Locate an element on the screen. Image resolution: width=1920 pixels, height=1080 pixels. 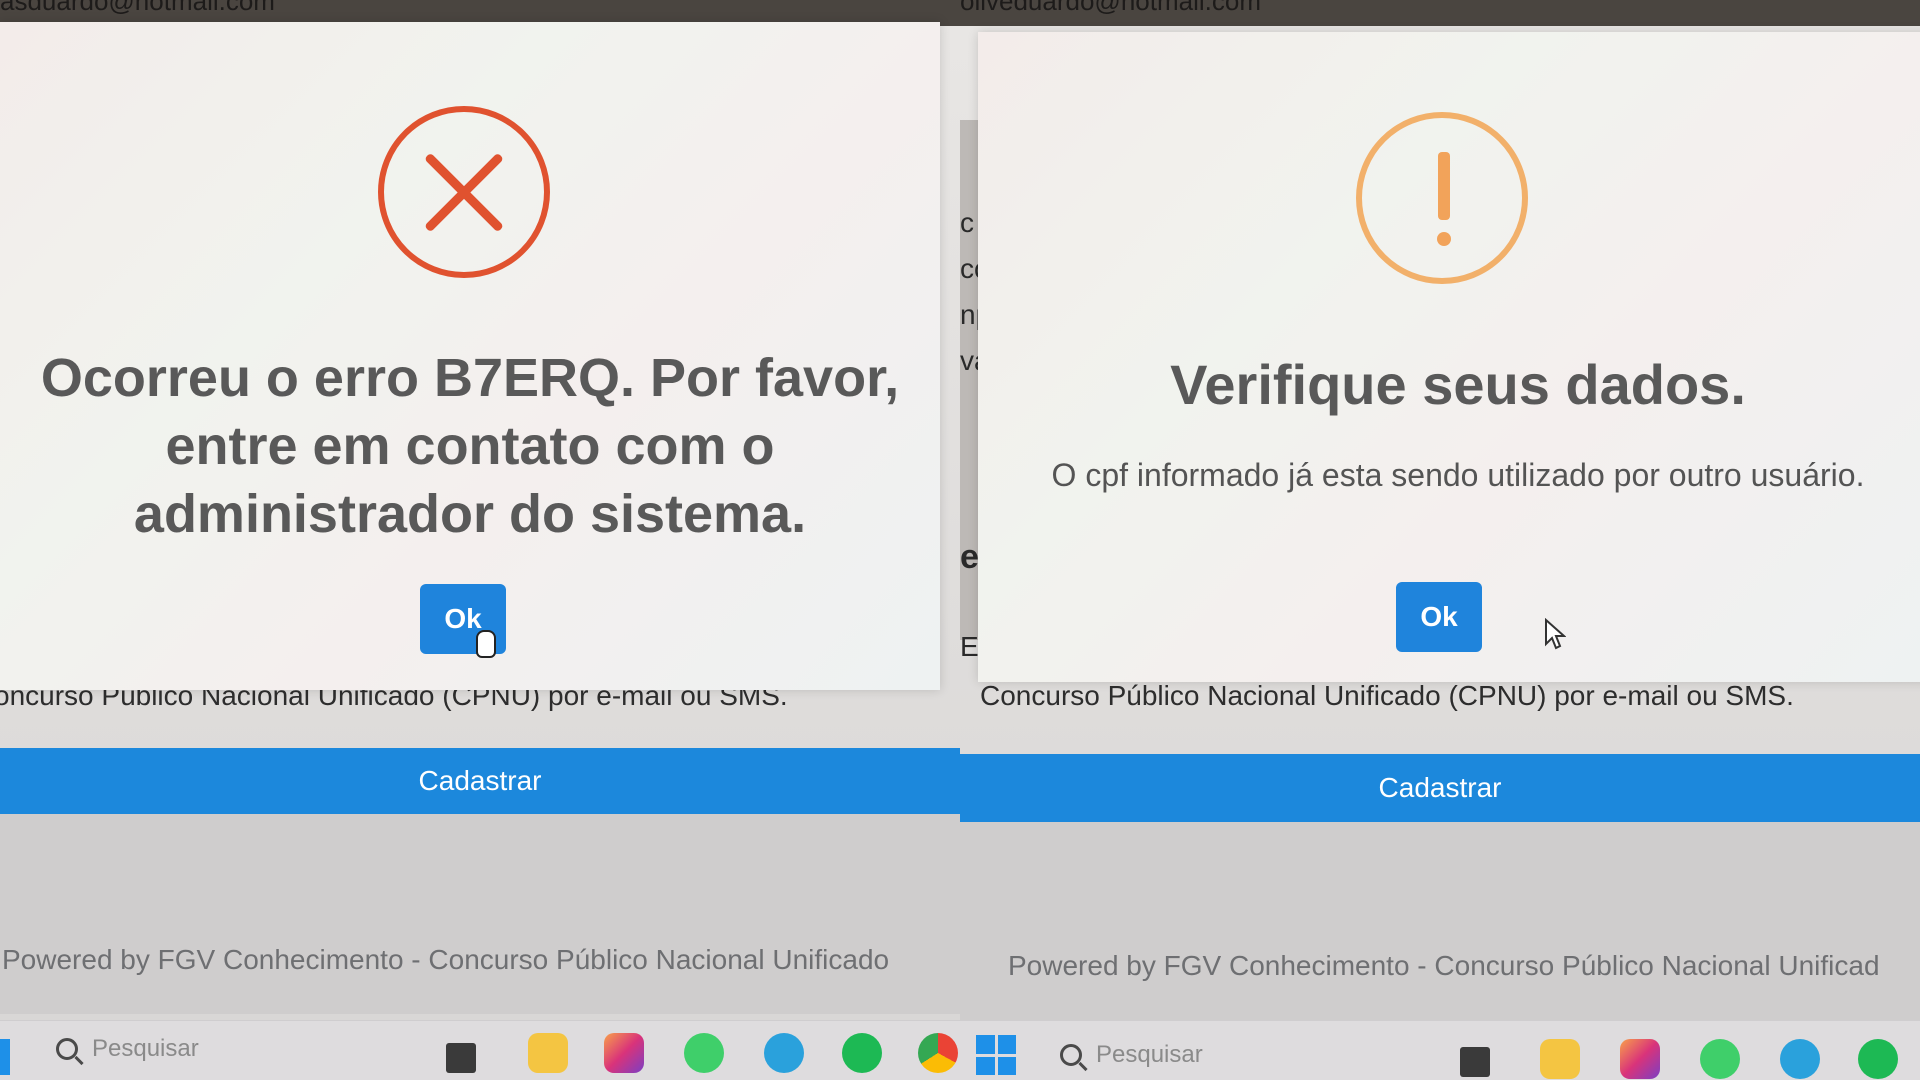
dialog-title: Verifique seus dados. is located at coordinates (1458, 384).